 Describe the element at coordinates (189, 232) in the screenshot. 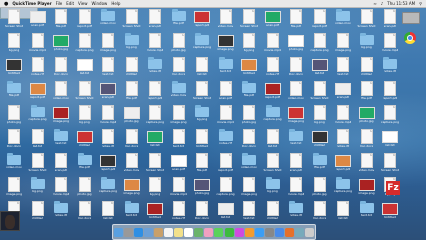

I see `reminders-icon` at that location.